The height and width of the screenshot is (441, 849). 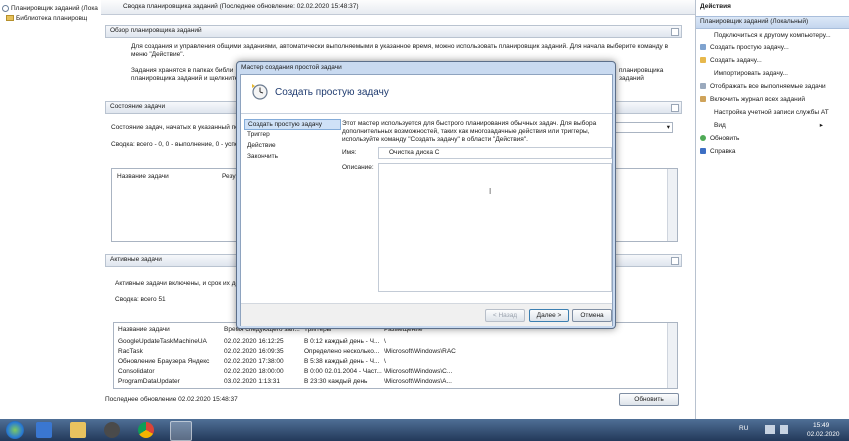 I want to click on history-icon, so click(x=703, y=99).